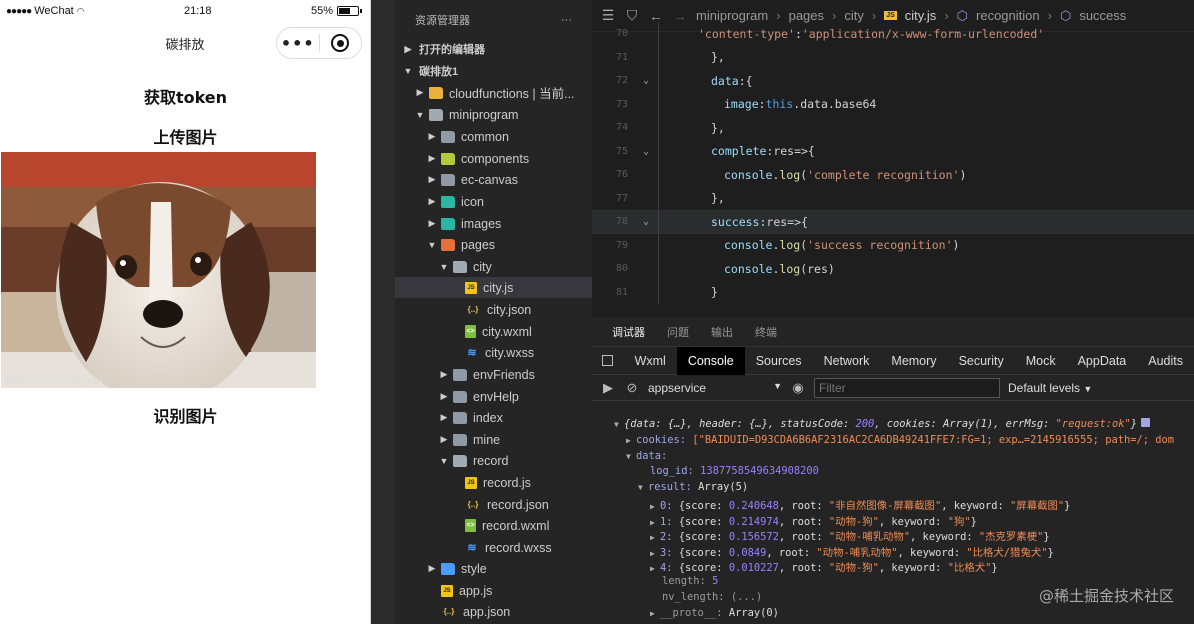 This screenshot has width=1194, height=624. Describe the element at coordinates (493, 352) in the screenshot. I see `tree-item: ≋ city.wxss` at that location.